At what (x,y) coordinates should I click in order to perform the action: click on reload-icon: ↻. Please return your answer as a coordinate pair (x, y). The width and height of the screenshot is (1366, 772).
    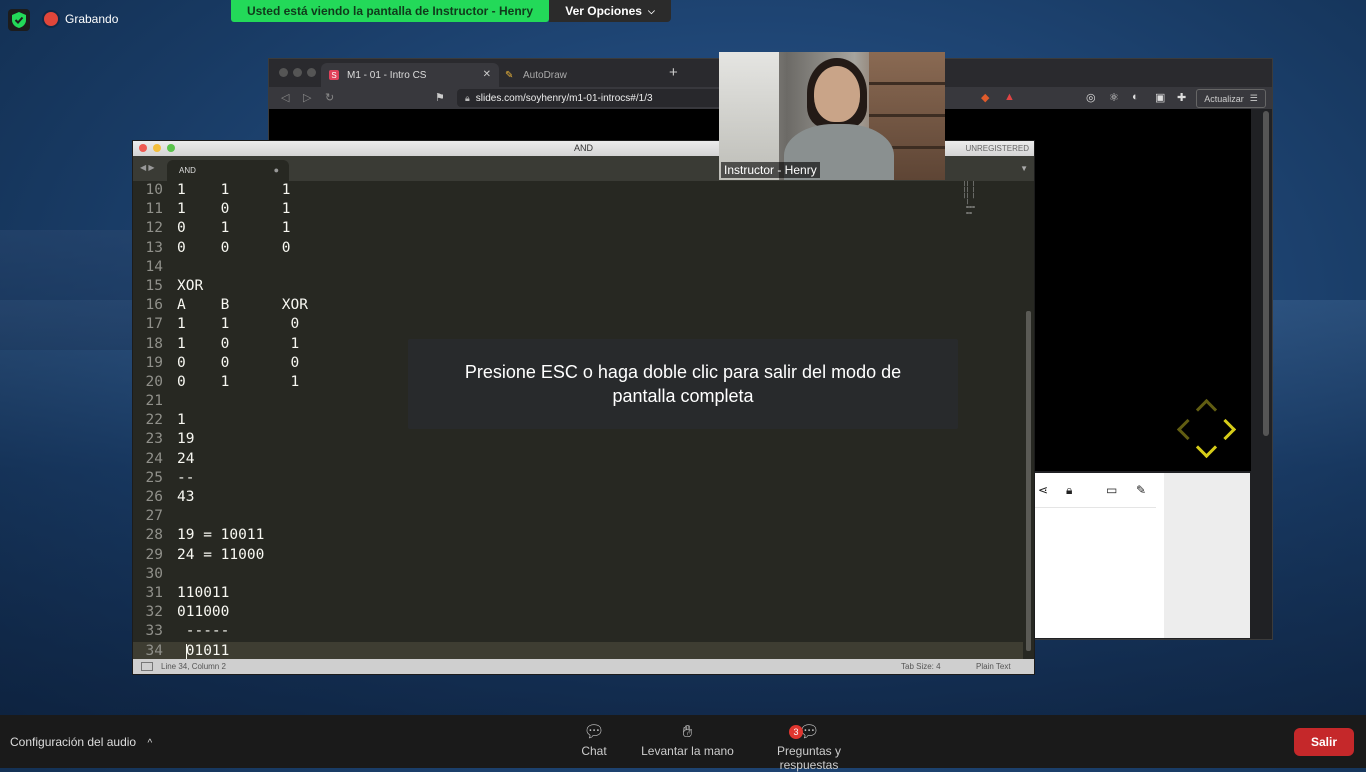
    Looking at the image, I should click on (329, 97).